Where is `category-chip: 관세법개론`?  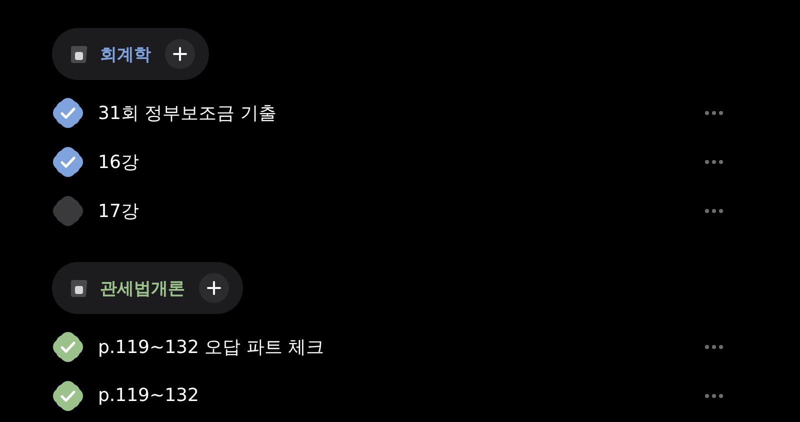
category-chip: 관세법개론 is located at coordinates (147, 288).